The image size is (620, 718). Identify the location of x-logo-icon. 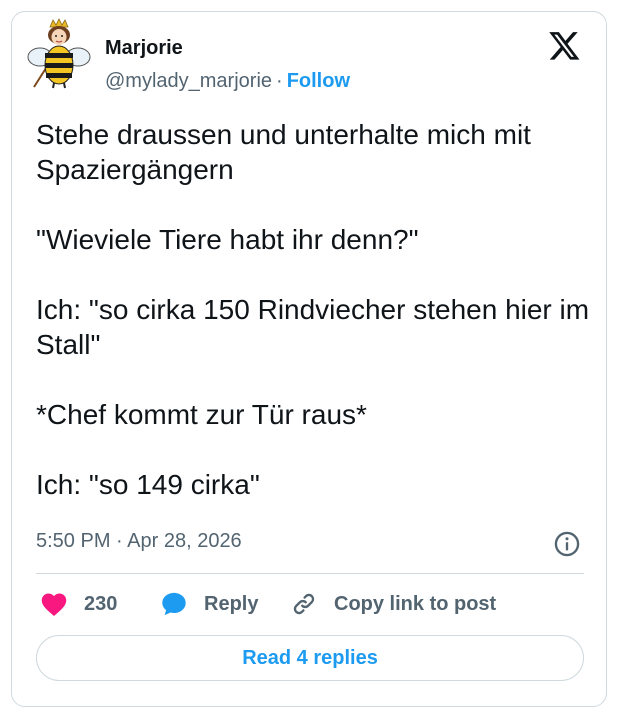
(564, 46).